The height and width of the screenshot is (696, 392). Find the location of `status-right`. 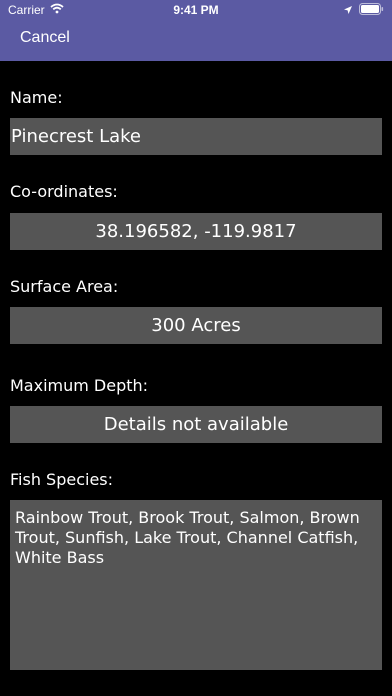

status-right is located at coordinates (363, 10).